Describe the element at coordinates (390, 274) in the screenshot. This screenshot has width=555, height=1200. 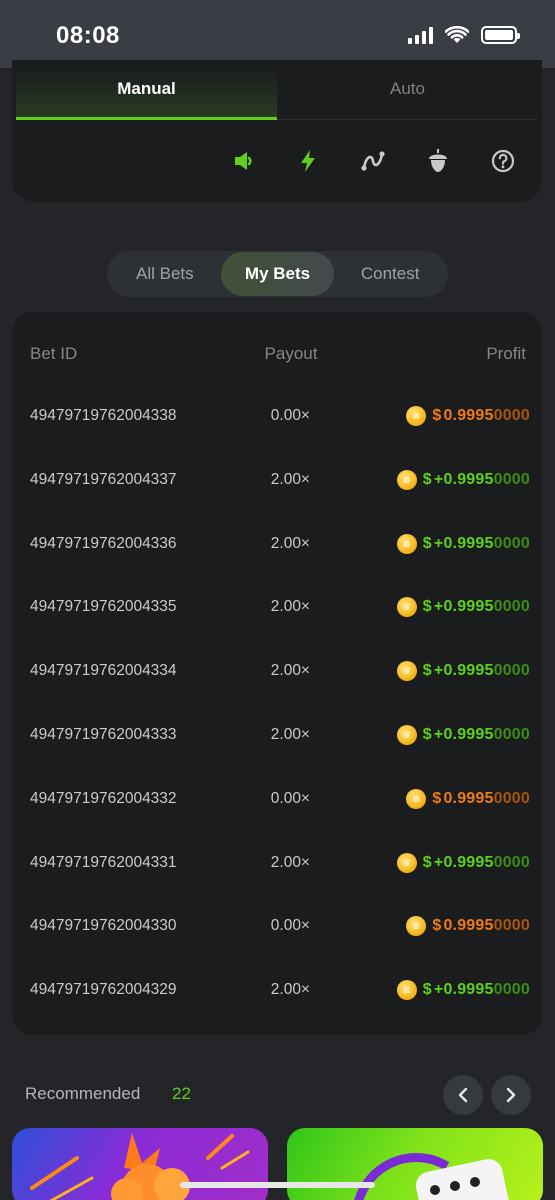
I see `tab-contest: Contest` at that location.